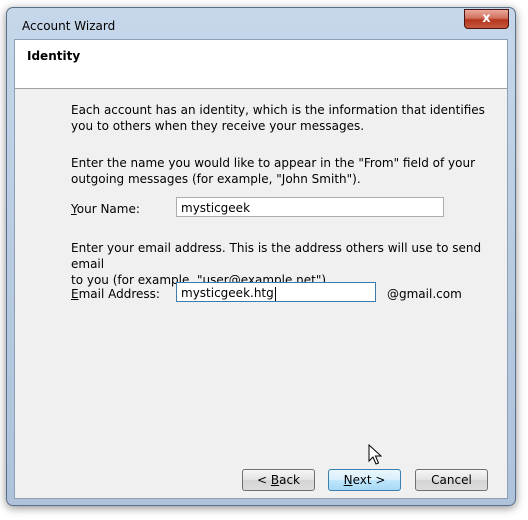  Describe the element at coordinates (424, 294) in the screenshot. I see `email-domain-suffix: @gmail.com` at that location.